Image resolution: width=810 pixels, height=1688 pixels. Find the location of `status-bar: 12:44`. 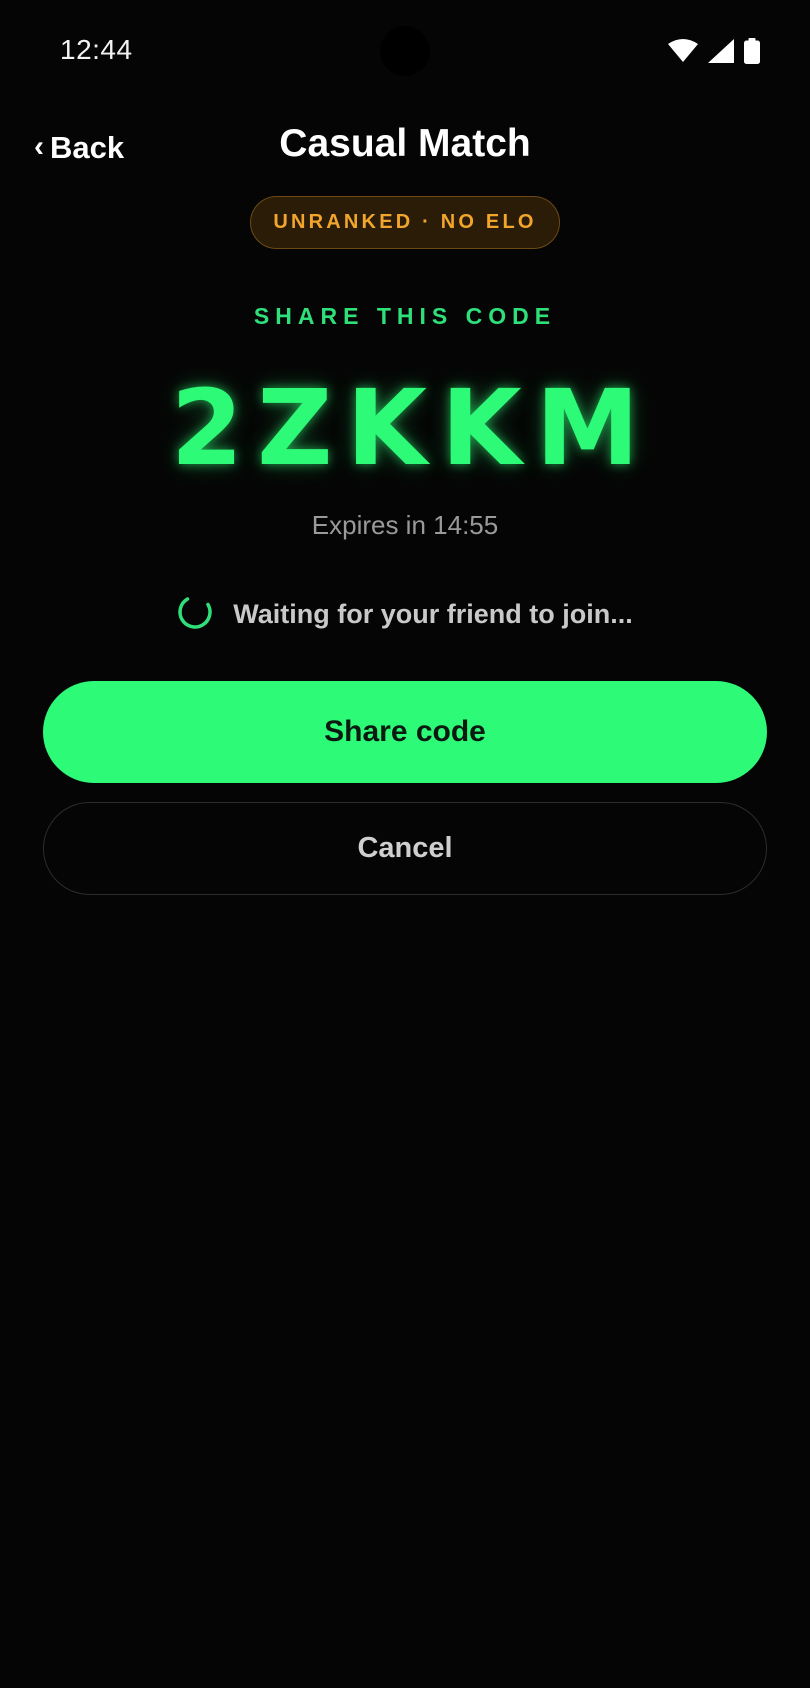

status-bar: 12:44 is located at coordinates (405, 50).